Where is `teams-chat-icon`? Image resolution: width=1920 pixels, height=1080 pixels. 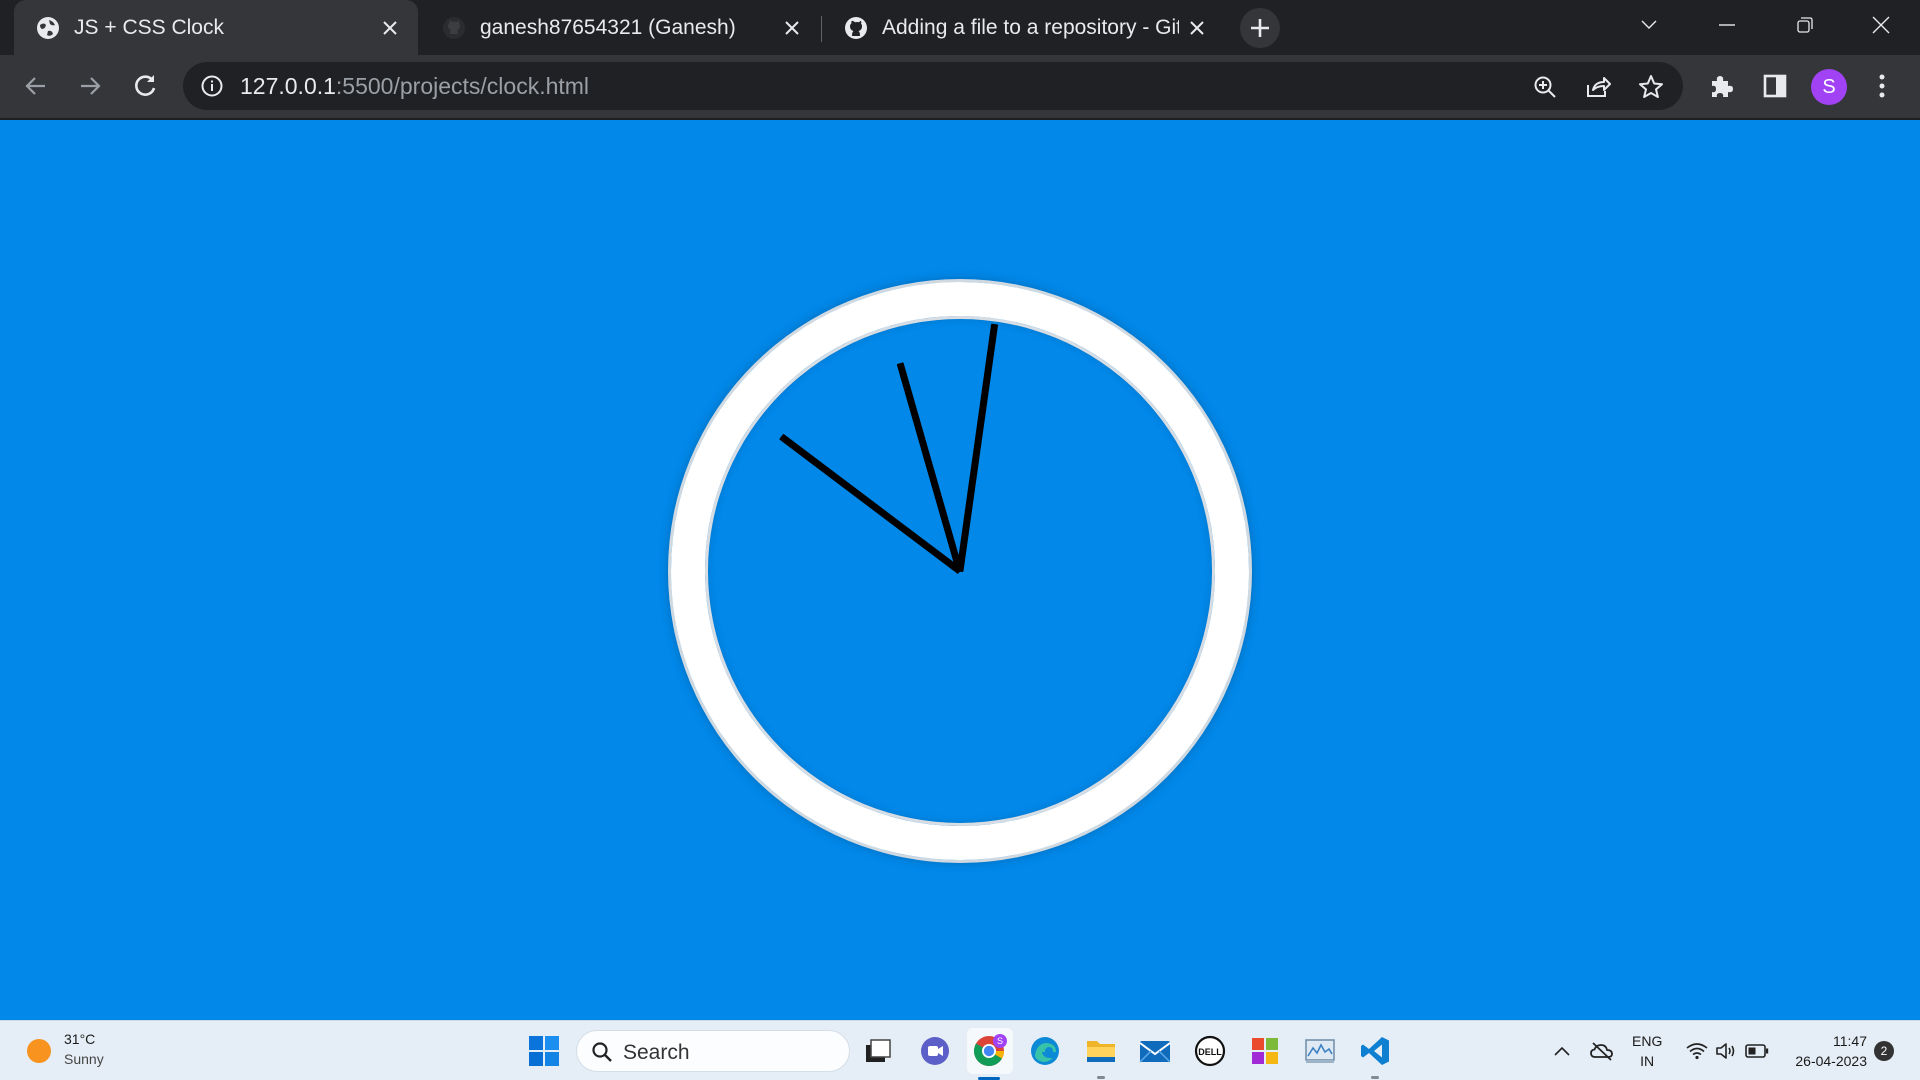 teams-chat-icon is located at coordinates (935, 1051).